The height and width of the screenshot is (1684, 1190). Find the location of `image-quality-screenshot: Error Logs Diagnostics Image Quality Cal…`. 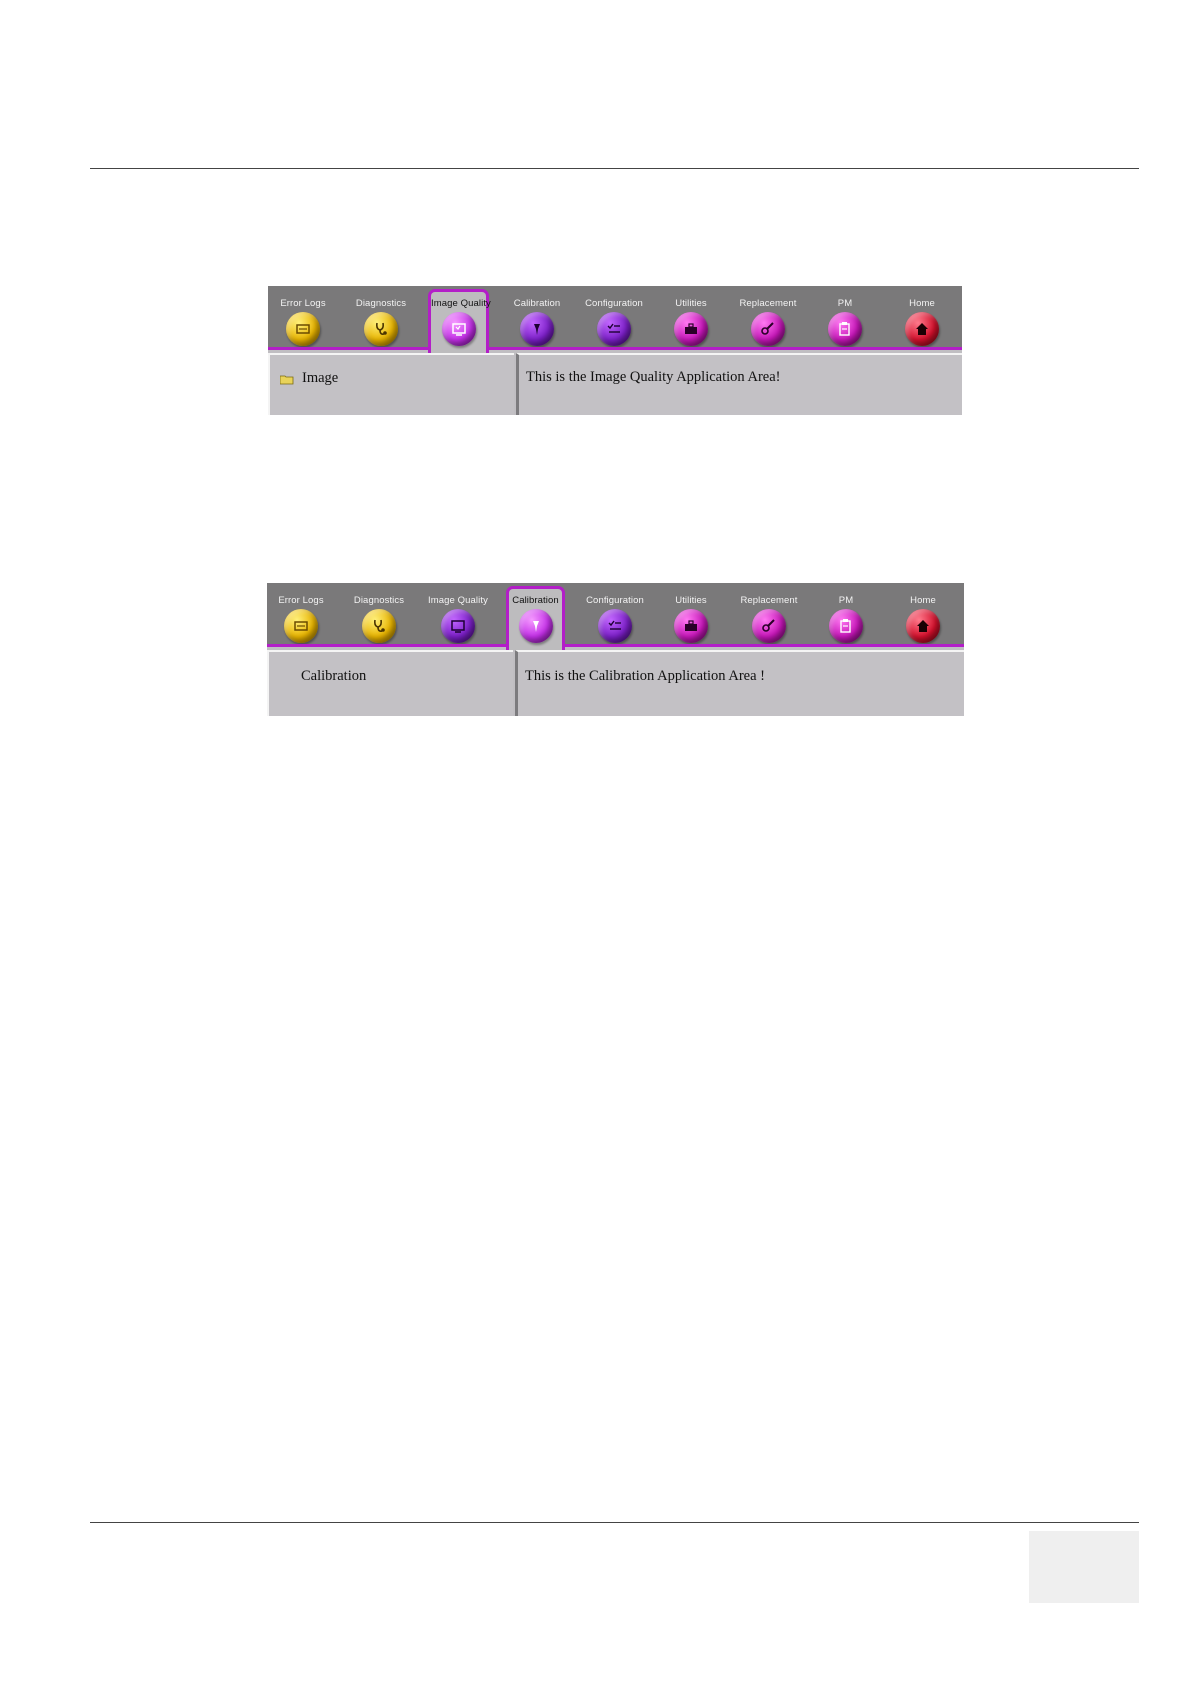

image-quality-screenshot: Error Logs Diagnostics Image Quality Cal… is located at coordinates (615, 350).